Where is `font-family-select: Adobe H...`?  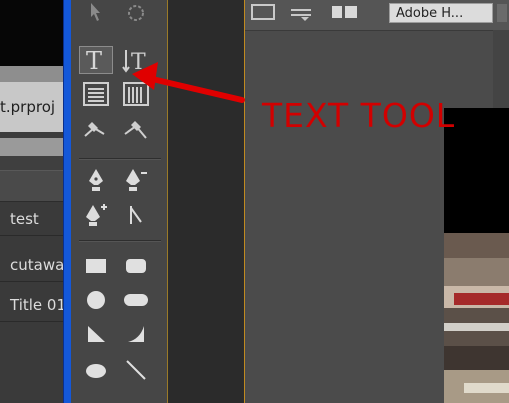 font-family-select: Adobe H... is located at coordinates (441, 13).